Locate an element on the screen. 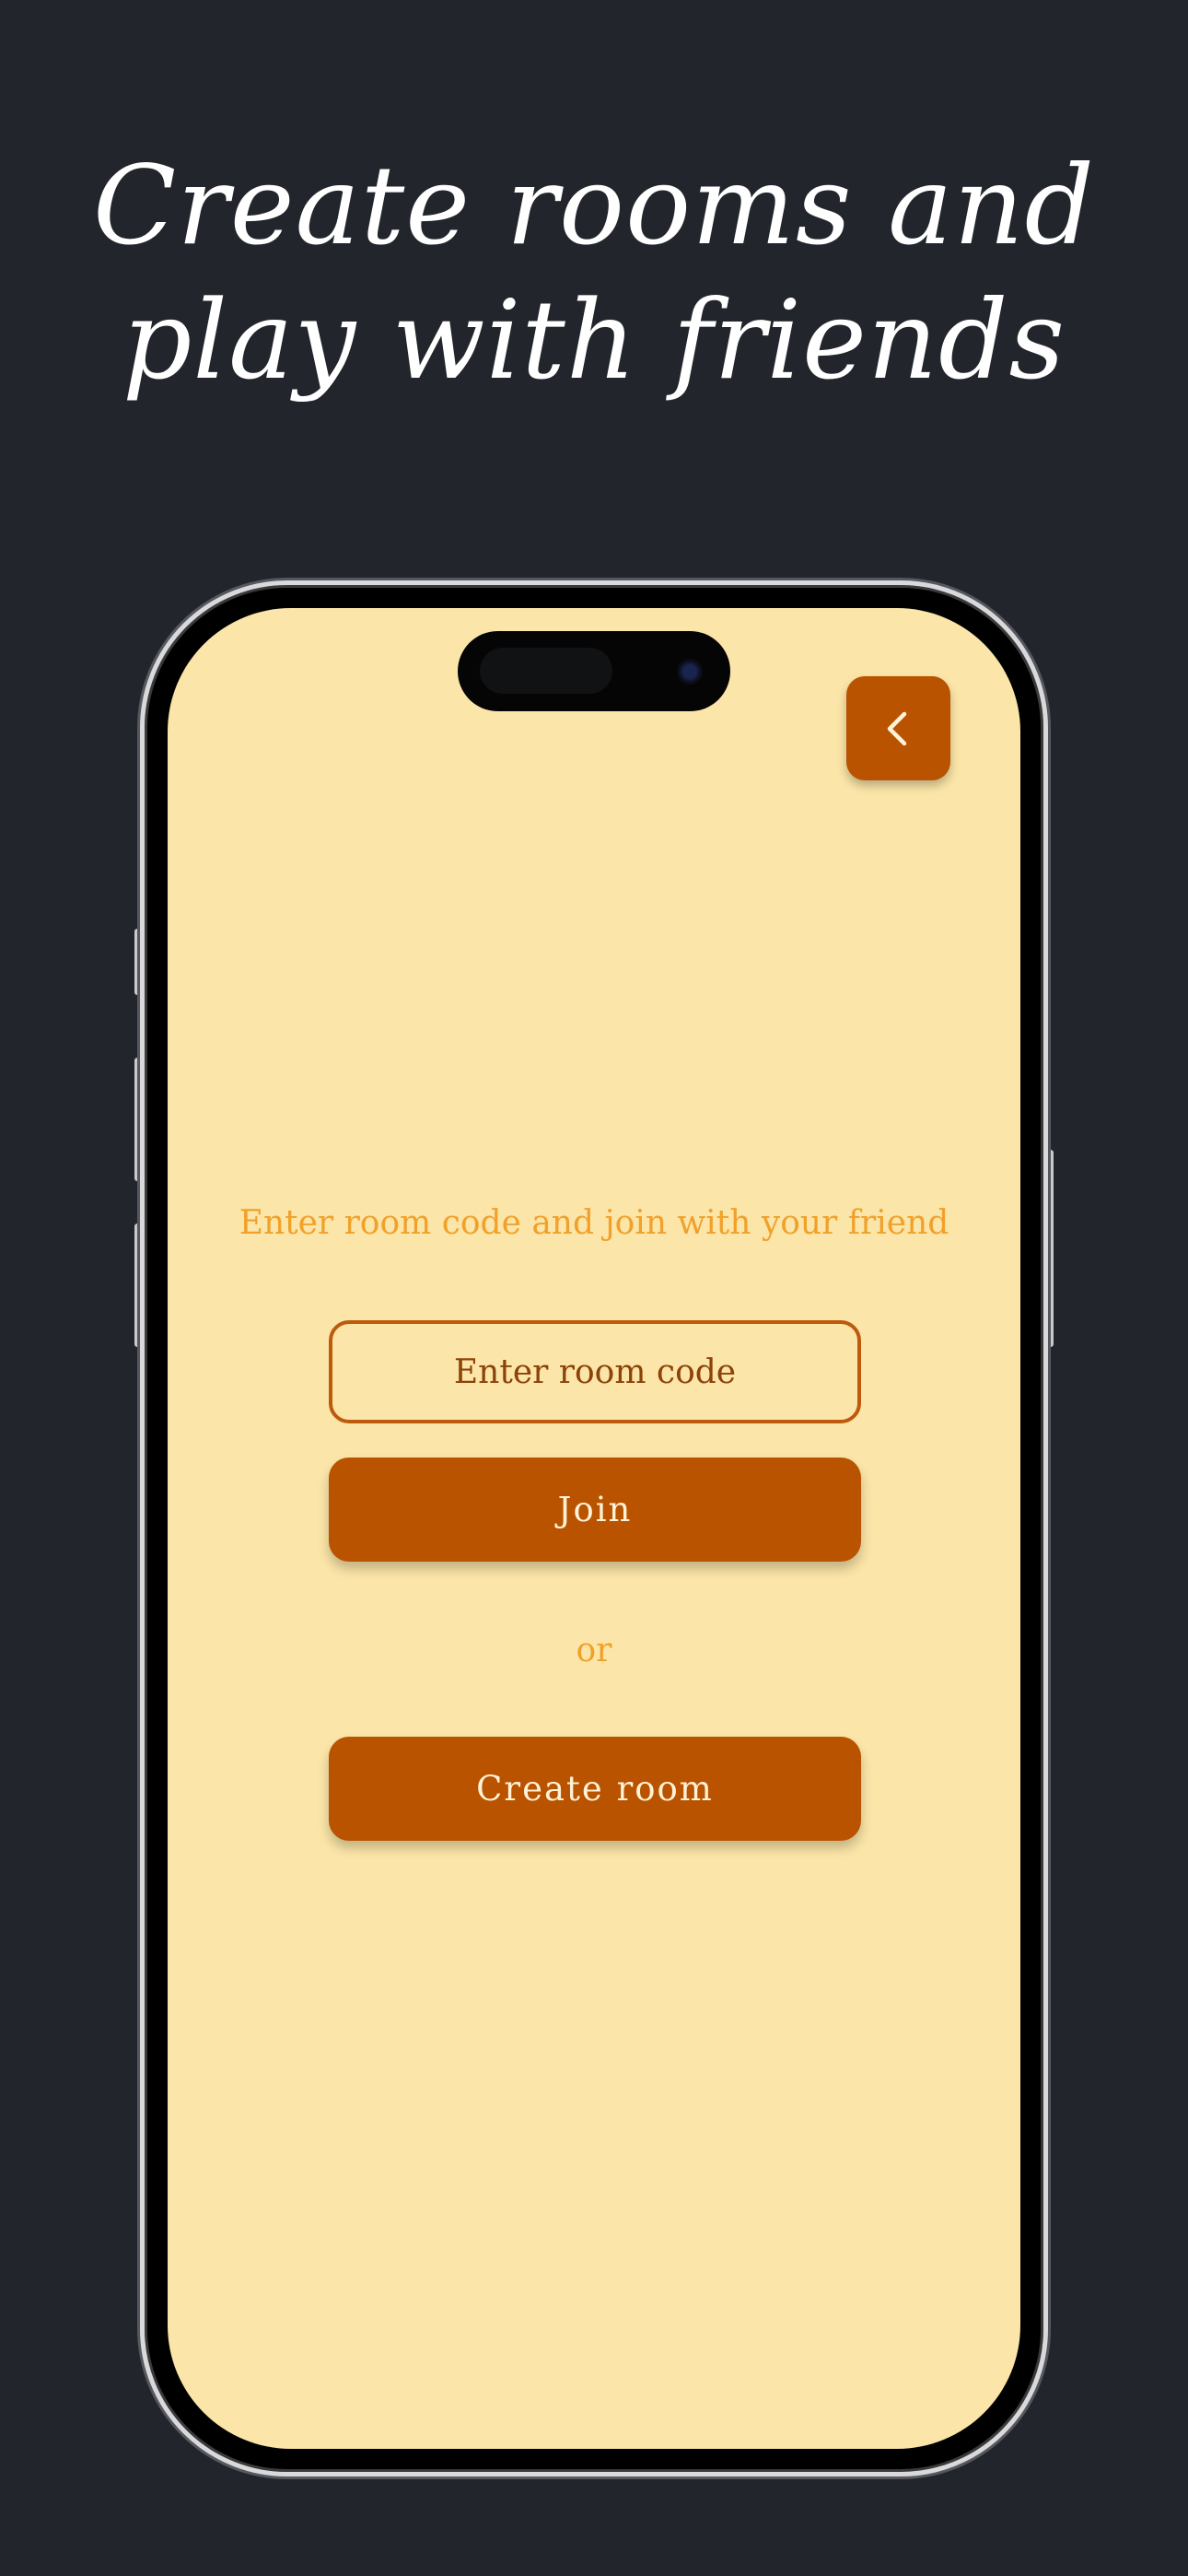  room-code-input is located at coordinates (595, 1371).